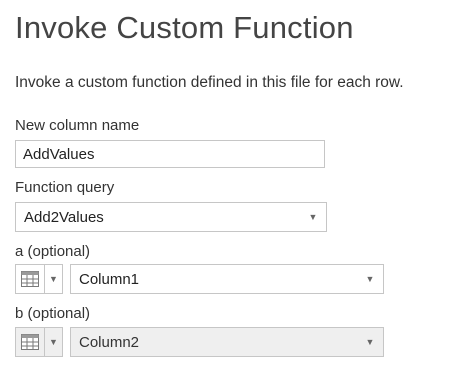 This screenshot has height=369, width=474. What do you see at coordinates (109, 279) in the screenshot?
I see `param-a-value: Column1` at bounding box center [109, 279].